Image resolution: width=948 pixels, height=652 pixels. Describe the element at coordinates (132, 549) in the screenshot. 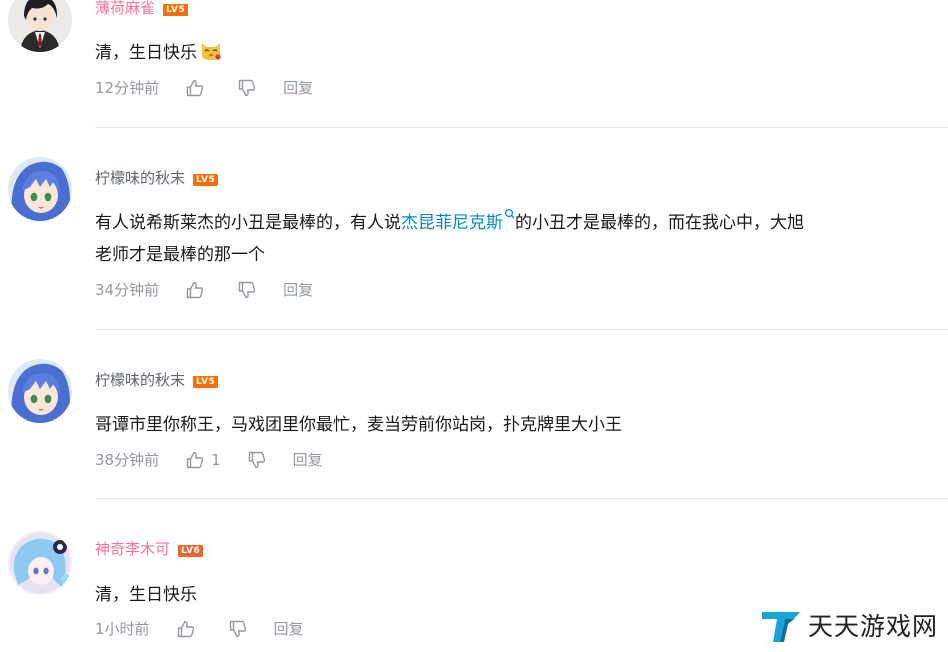

I see `username-text: 神奇李木可` at that location.